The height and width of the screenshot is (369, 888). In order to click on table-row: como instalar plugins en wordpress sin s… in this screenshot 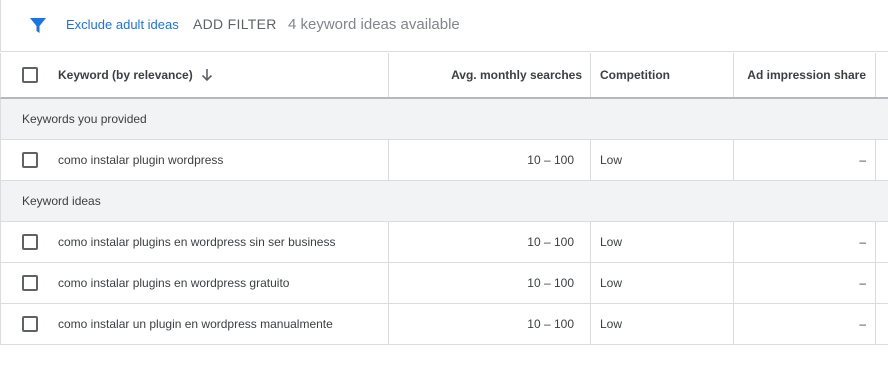, I will do `click(444, 242)`.